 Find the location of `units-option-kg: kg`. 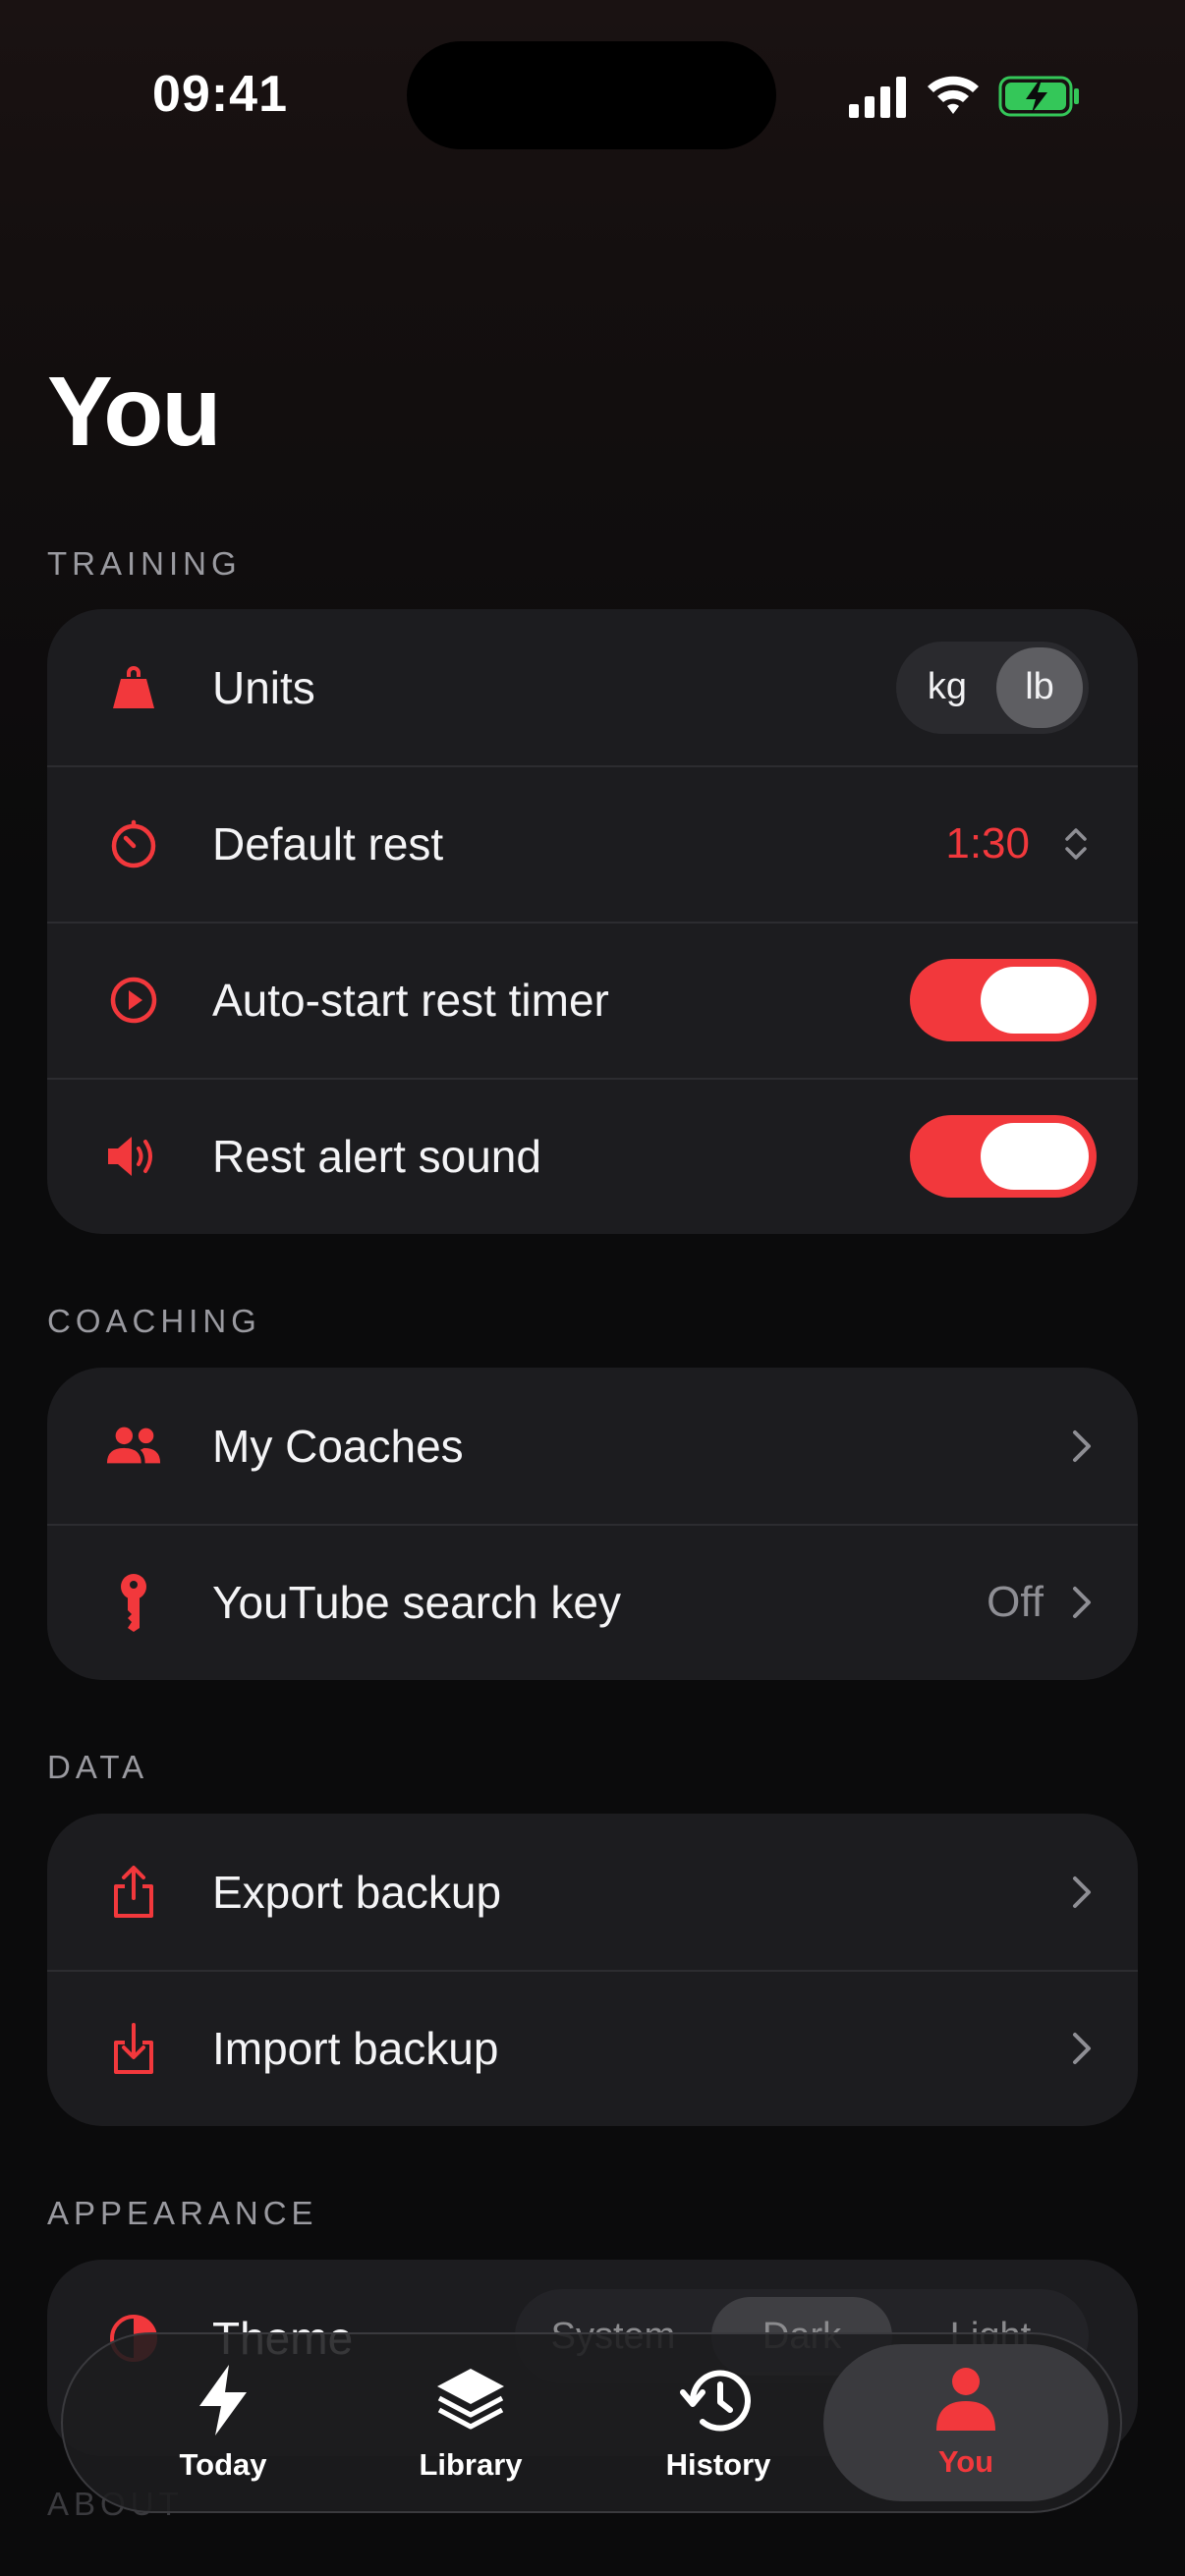

units-option-kg: kg is located at coordinates (947, 687).